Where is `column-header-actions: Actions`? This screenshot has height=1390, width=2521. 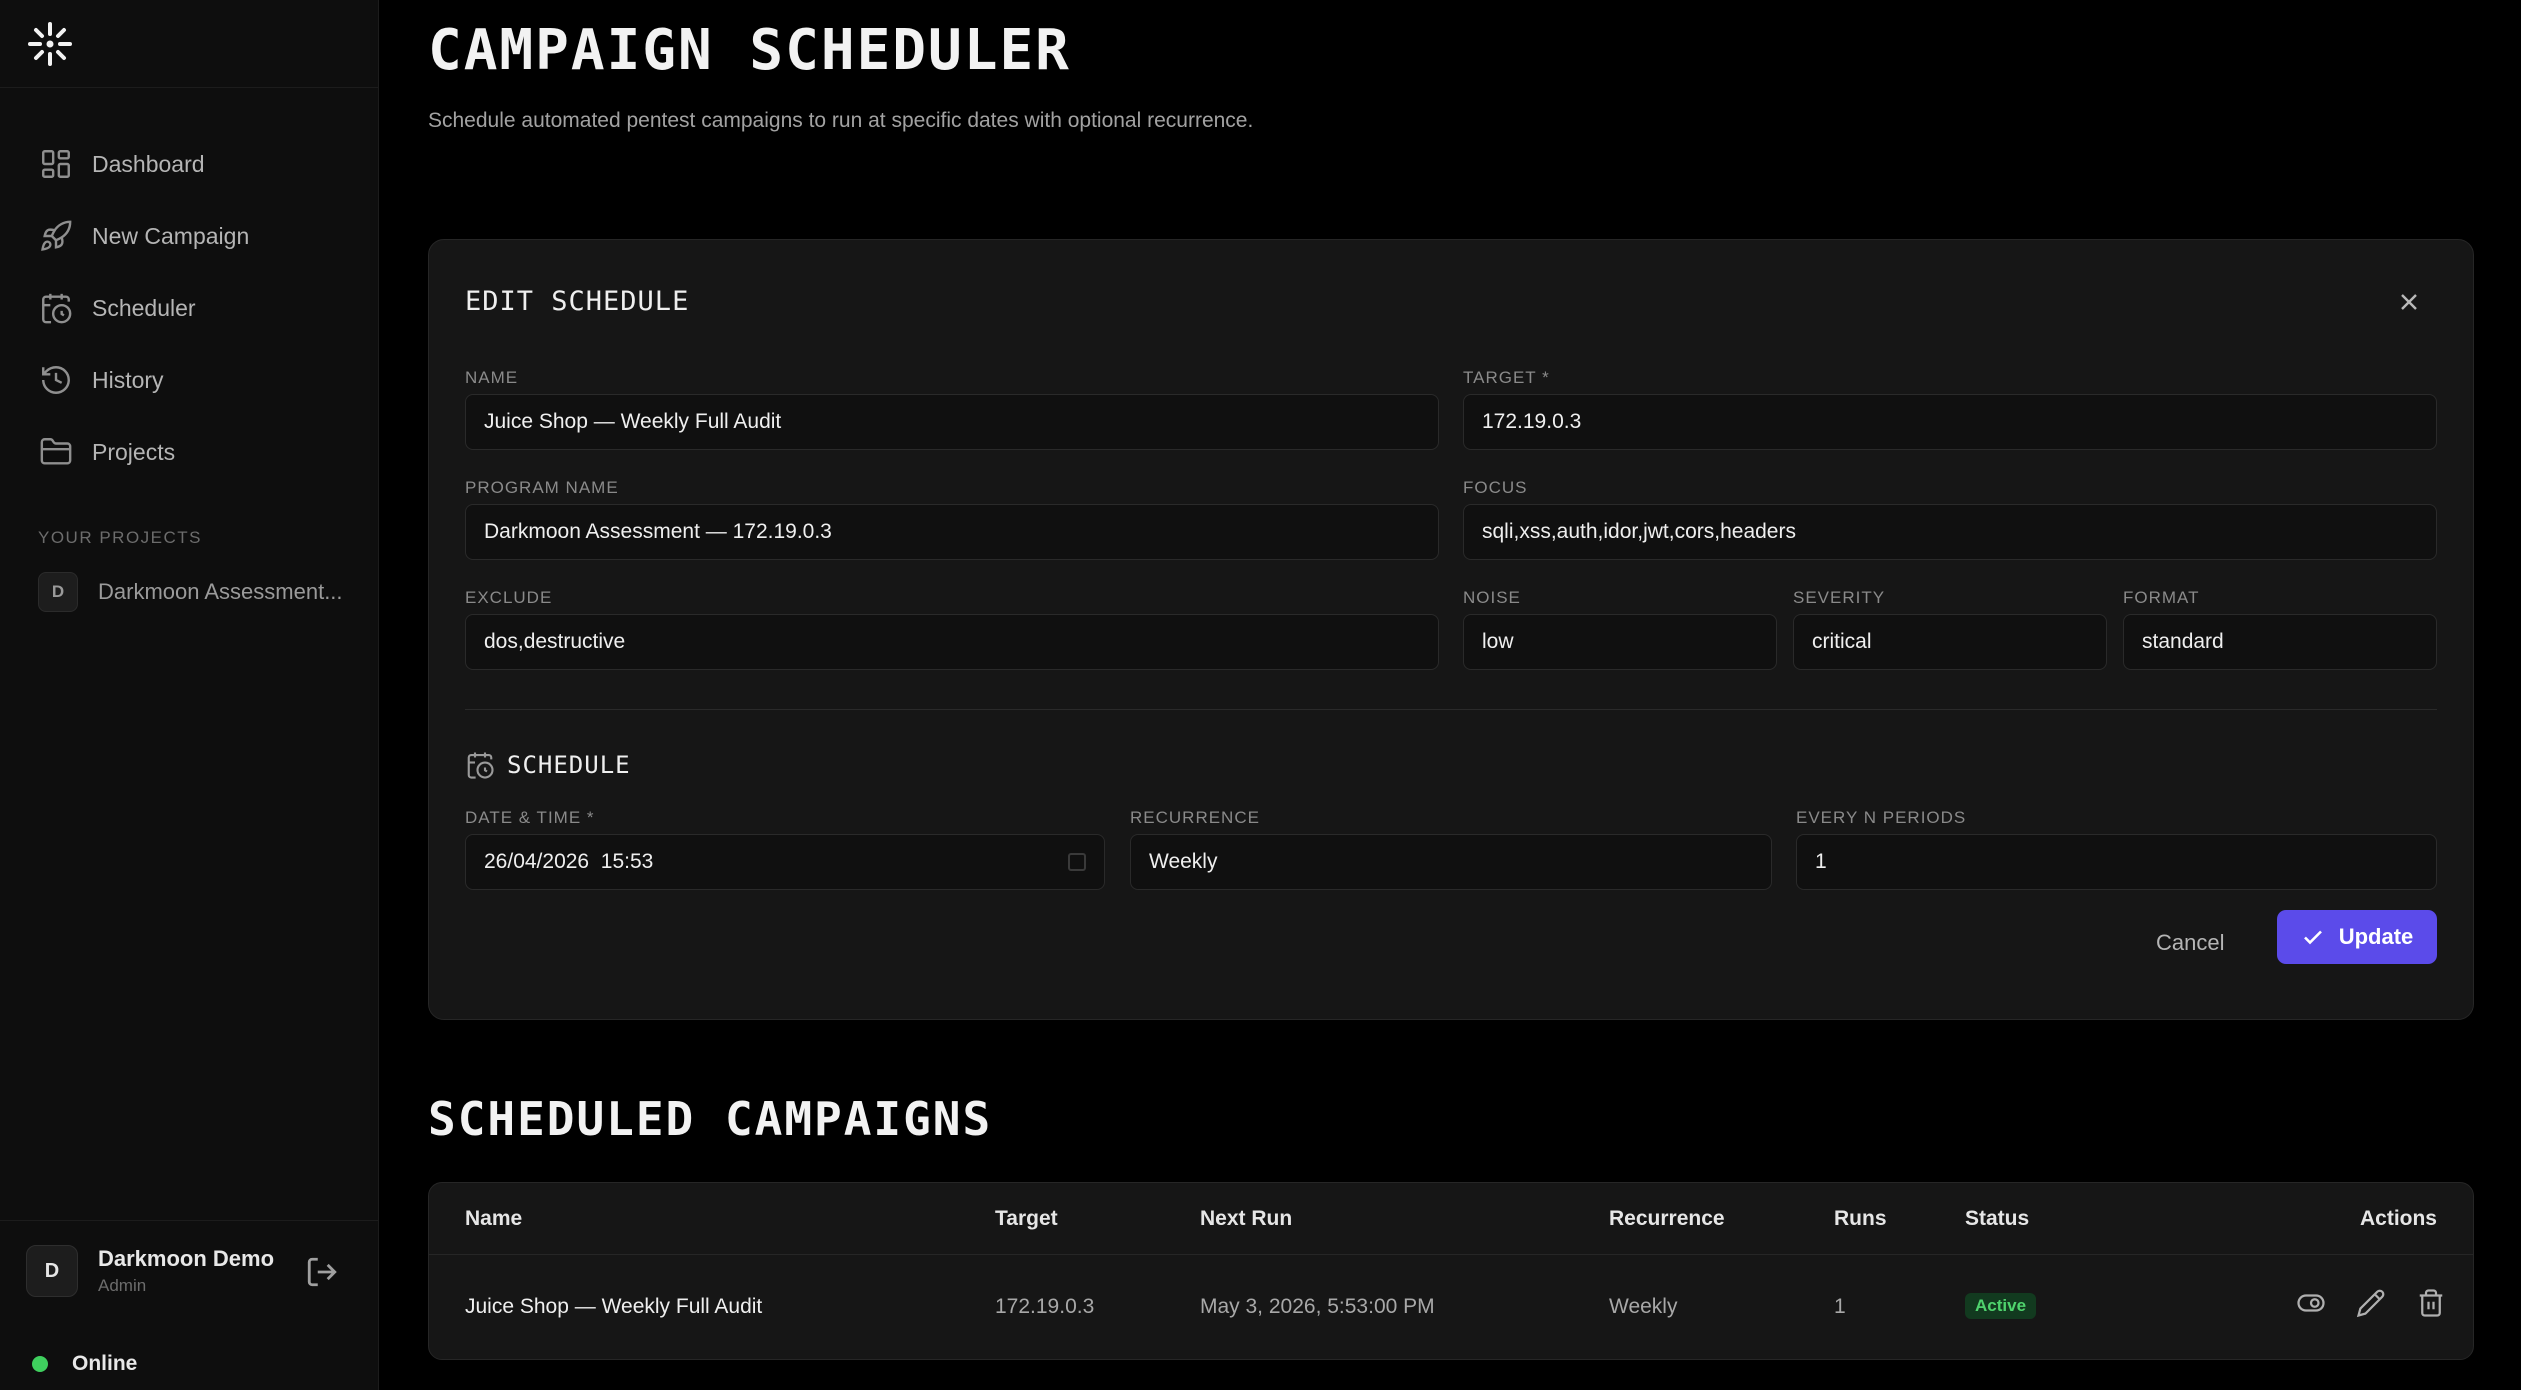 column-header-actions: Actions is located at coordinates (2398, 1218).